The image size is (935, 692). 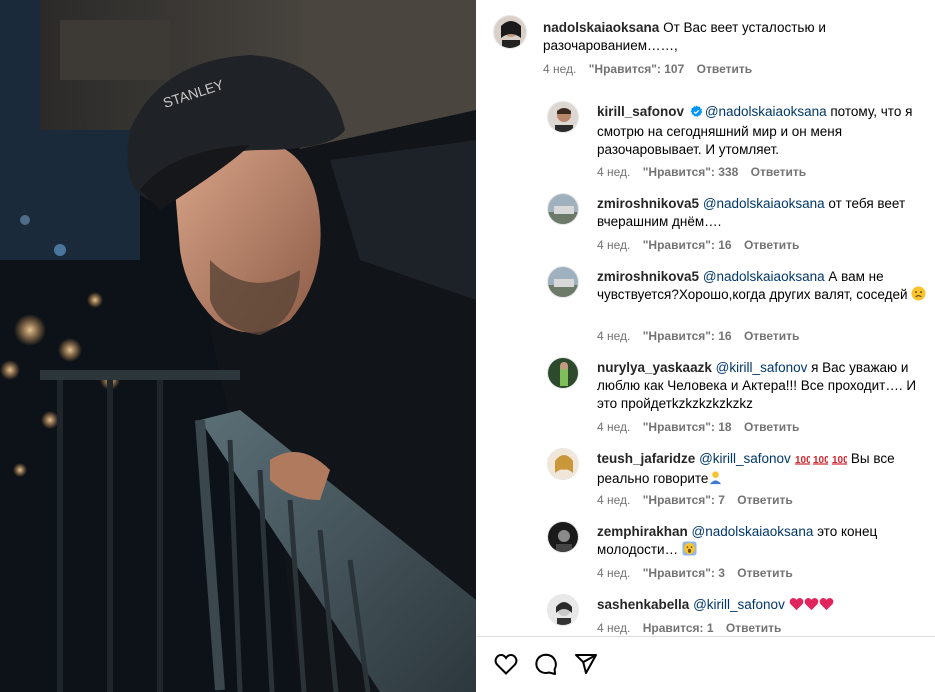 I want to click on post-action-bar, so click(x=706, y=664).